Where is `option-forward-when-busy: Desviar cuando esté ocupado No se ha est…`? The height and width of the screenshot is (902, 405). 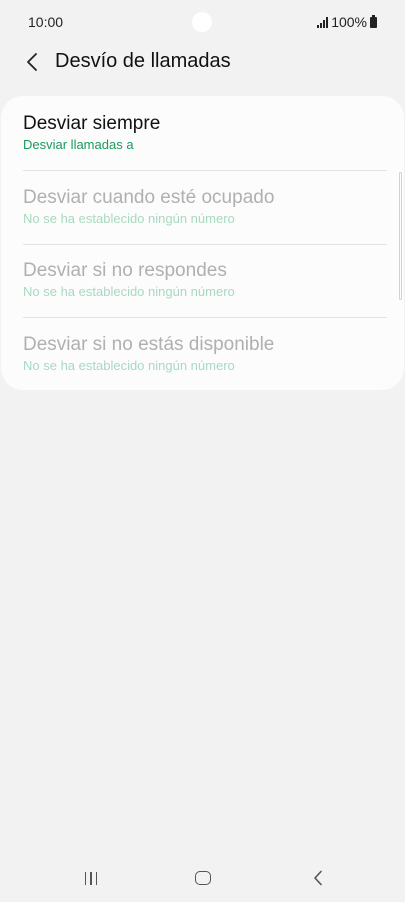
option-forward-when-busy: Desviar cuando esté ocupado No se ha est… is located at coordinates (205, 206).